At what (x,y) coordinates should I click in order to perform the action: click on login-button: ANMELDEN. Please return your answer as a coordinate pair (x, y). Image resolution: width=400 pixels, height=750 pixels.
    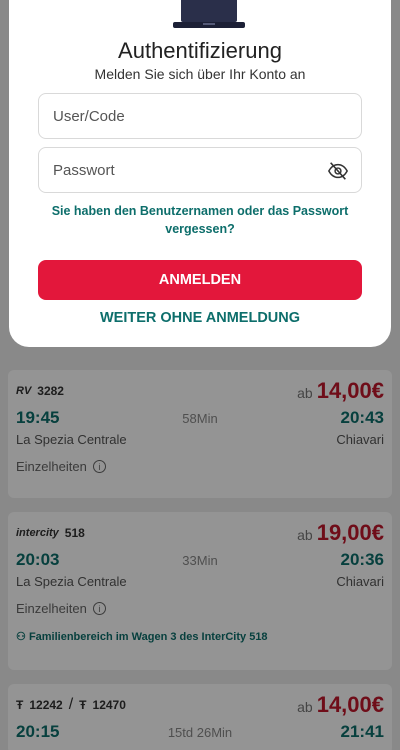
    Looking at the image, I should click on (200, 280).